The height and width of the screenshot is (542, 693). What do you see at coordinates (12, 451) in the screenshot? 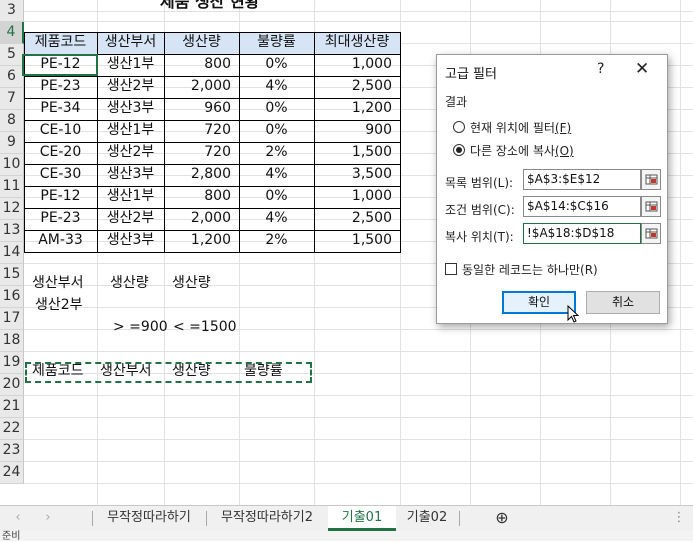
I see `row-header-23: 23` at bounding box center [12, 451].